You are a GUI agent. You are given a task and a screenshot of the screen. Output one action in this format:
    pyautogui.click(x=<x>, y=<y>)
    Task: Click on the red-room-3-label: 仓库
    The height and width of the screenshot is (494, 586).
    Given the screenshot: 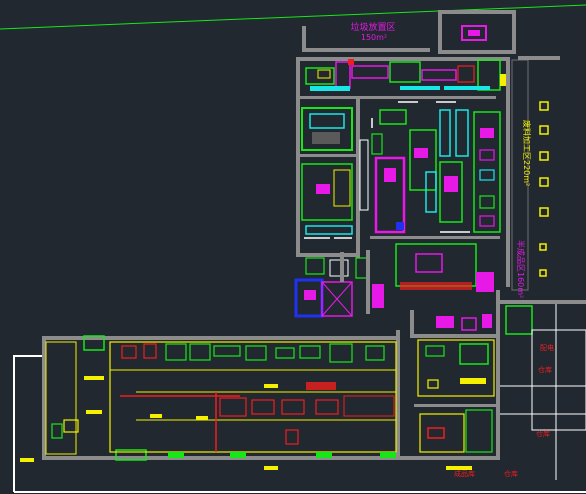 What is the action you would take?
    pyautogui.click(x=543, y=433)
    